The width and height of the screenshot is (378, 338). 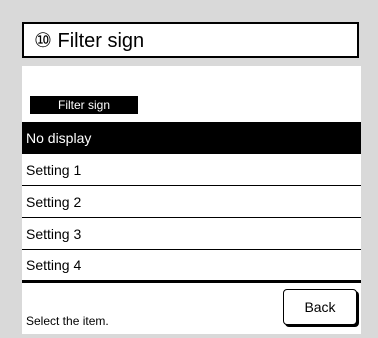 I want to click on section-label-text: Filter sign, so click(x=83, y=105).